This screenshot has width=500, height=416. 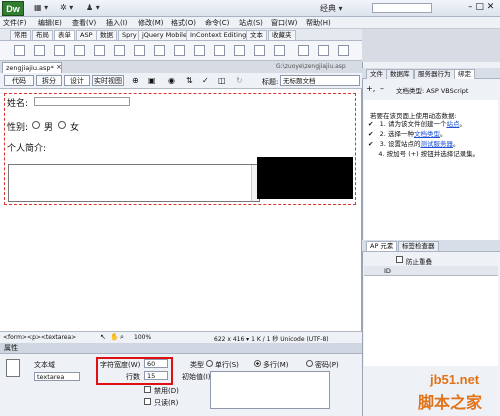 What do you see at coordinates (219, 50) in the screenshot?
I see `file-field-icon` at bounding box center [219, 50].